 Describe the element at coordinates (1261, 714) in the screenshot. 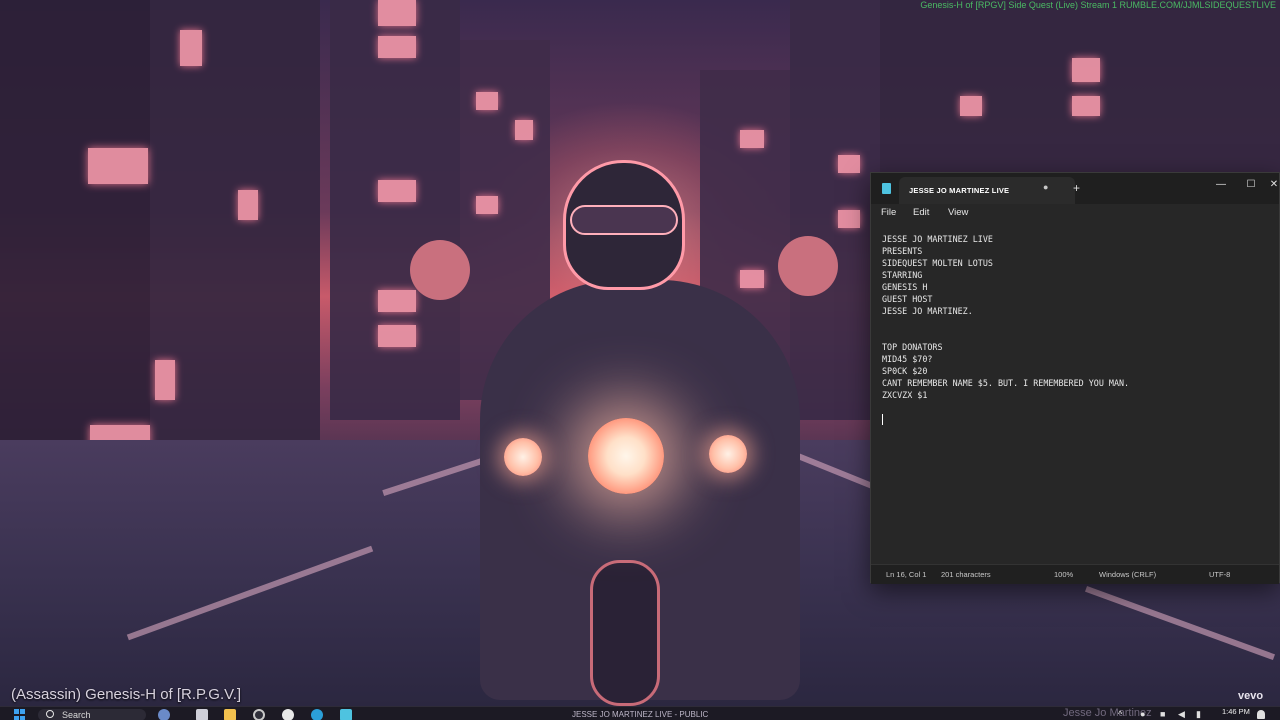

I see `notification-bell-icon` at that location.